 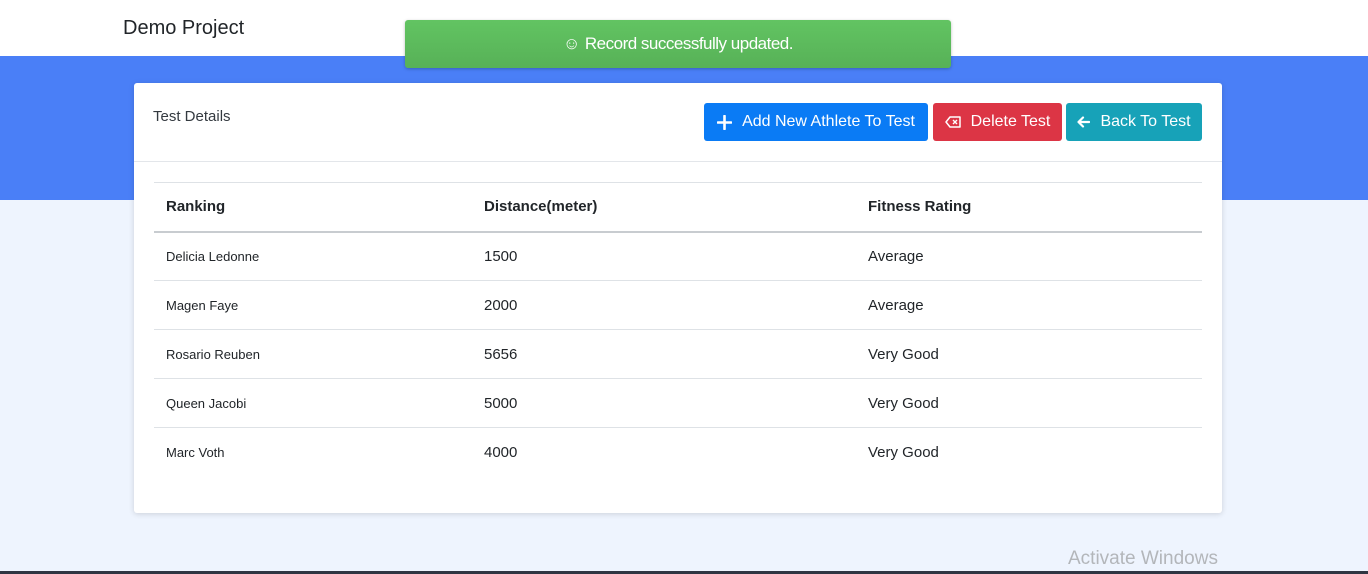 I want to click on table-row: Magen Faye 2000 Average, so click(x=678, y=305).